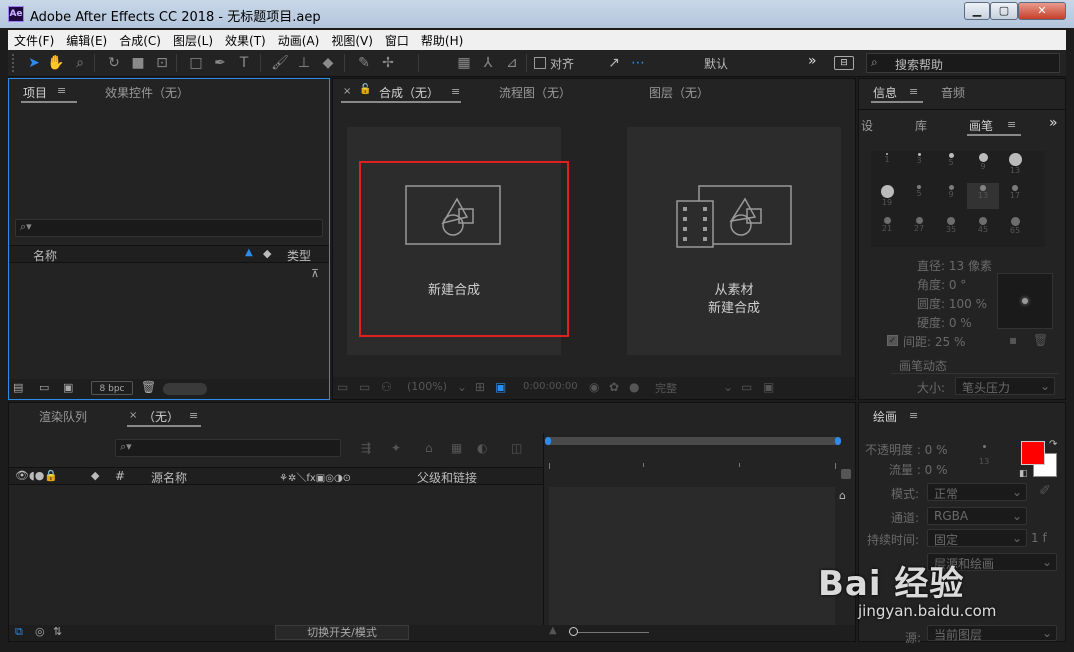 This screenshot has height=652, width=1074. I want to click on new-composition-card: 新建合成, so click(458, 241).